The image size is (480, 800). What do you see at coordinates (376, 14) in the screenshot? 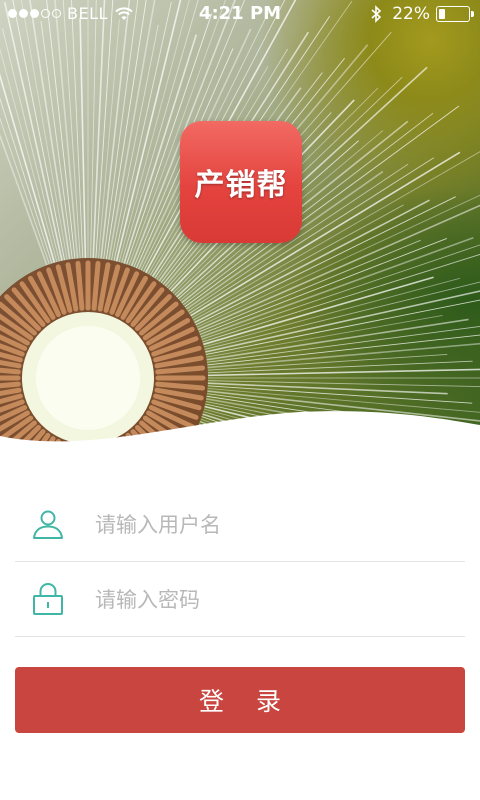
I see `bluetooth-icon` at bounding box center [376, 14].